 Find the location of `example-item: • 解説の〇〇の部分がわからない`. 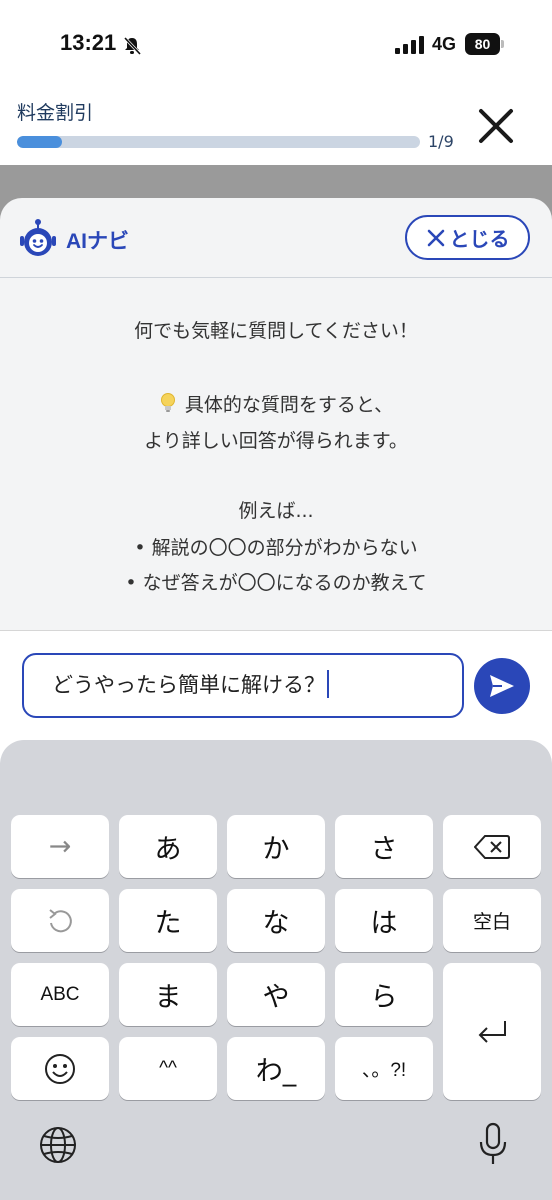

example-item: • 解説の〇〇の部分がわからない is located at coordinates (276, 548).